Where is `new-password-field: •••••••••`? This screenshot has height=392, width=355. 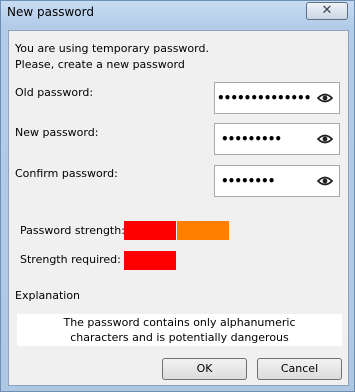
new-password-field: ••••••••• is located at coordinates (277, 139).